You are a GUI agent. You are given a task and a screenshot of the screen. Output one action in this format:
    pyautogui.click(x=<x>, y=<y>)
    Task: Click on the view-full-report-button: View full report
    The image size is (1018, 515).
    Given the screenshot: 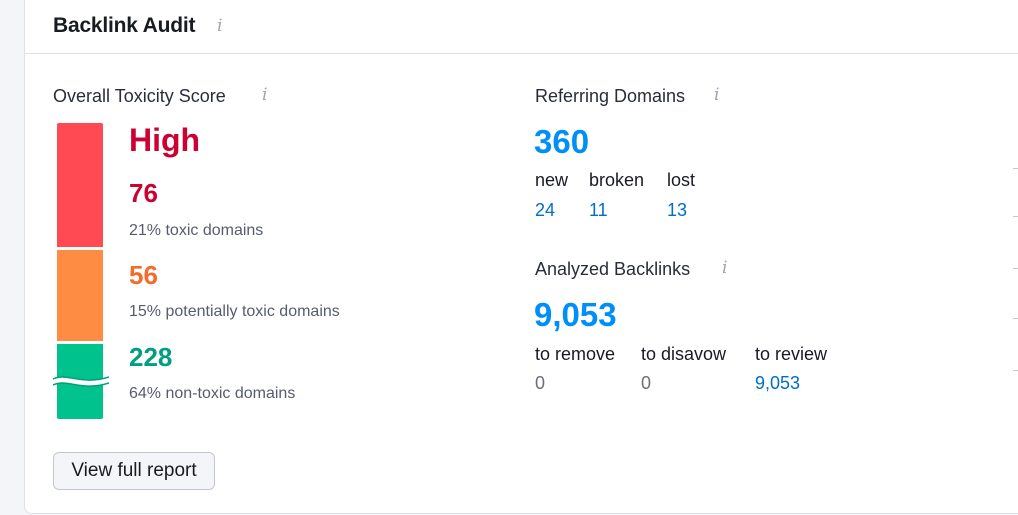 What is the action you would take?
    pyautogui.click(x=134, y=471)
    